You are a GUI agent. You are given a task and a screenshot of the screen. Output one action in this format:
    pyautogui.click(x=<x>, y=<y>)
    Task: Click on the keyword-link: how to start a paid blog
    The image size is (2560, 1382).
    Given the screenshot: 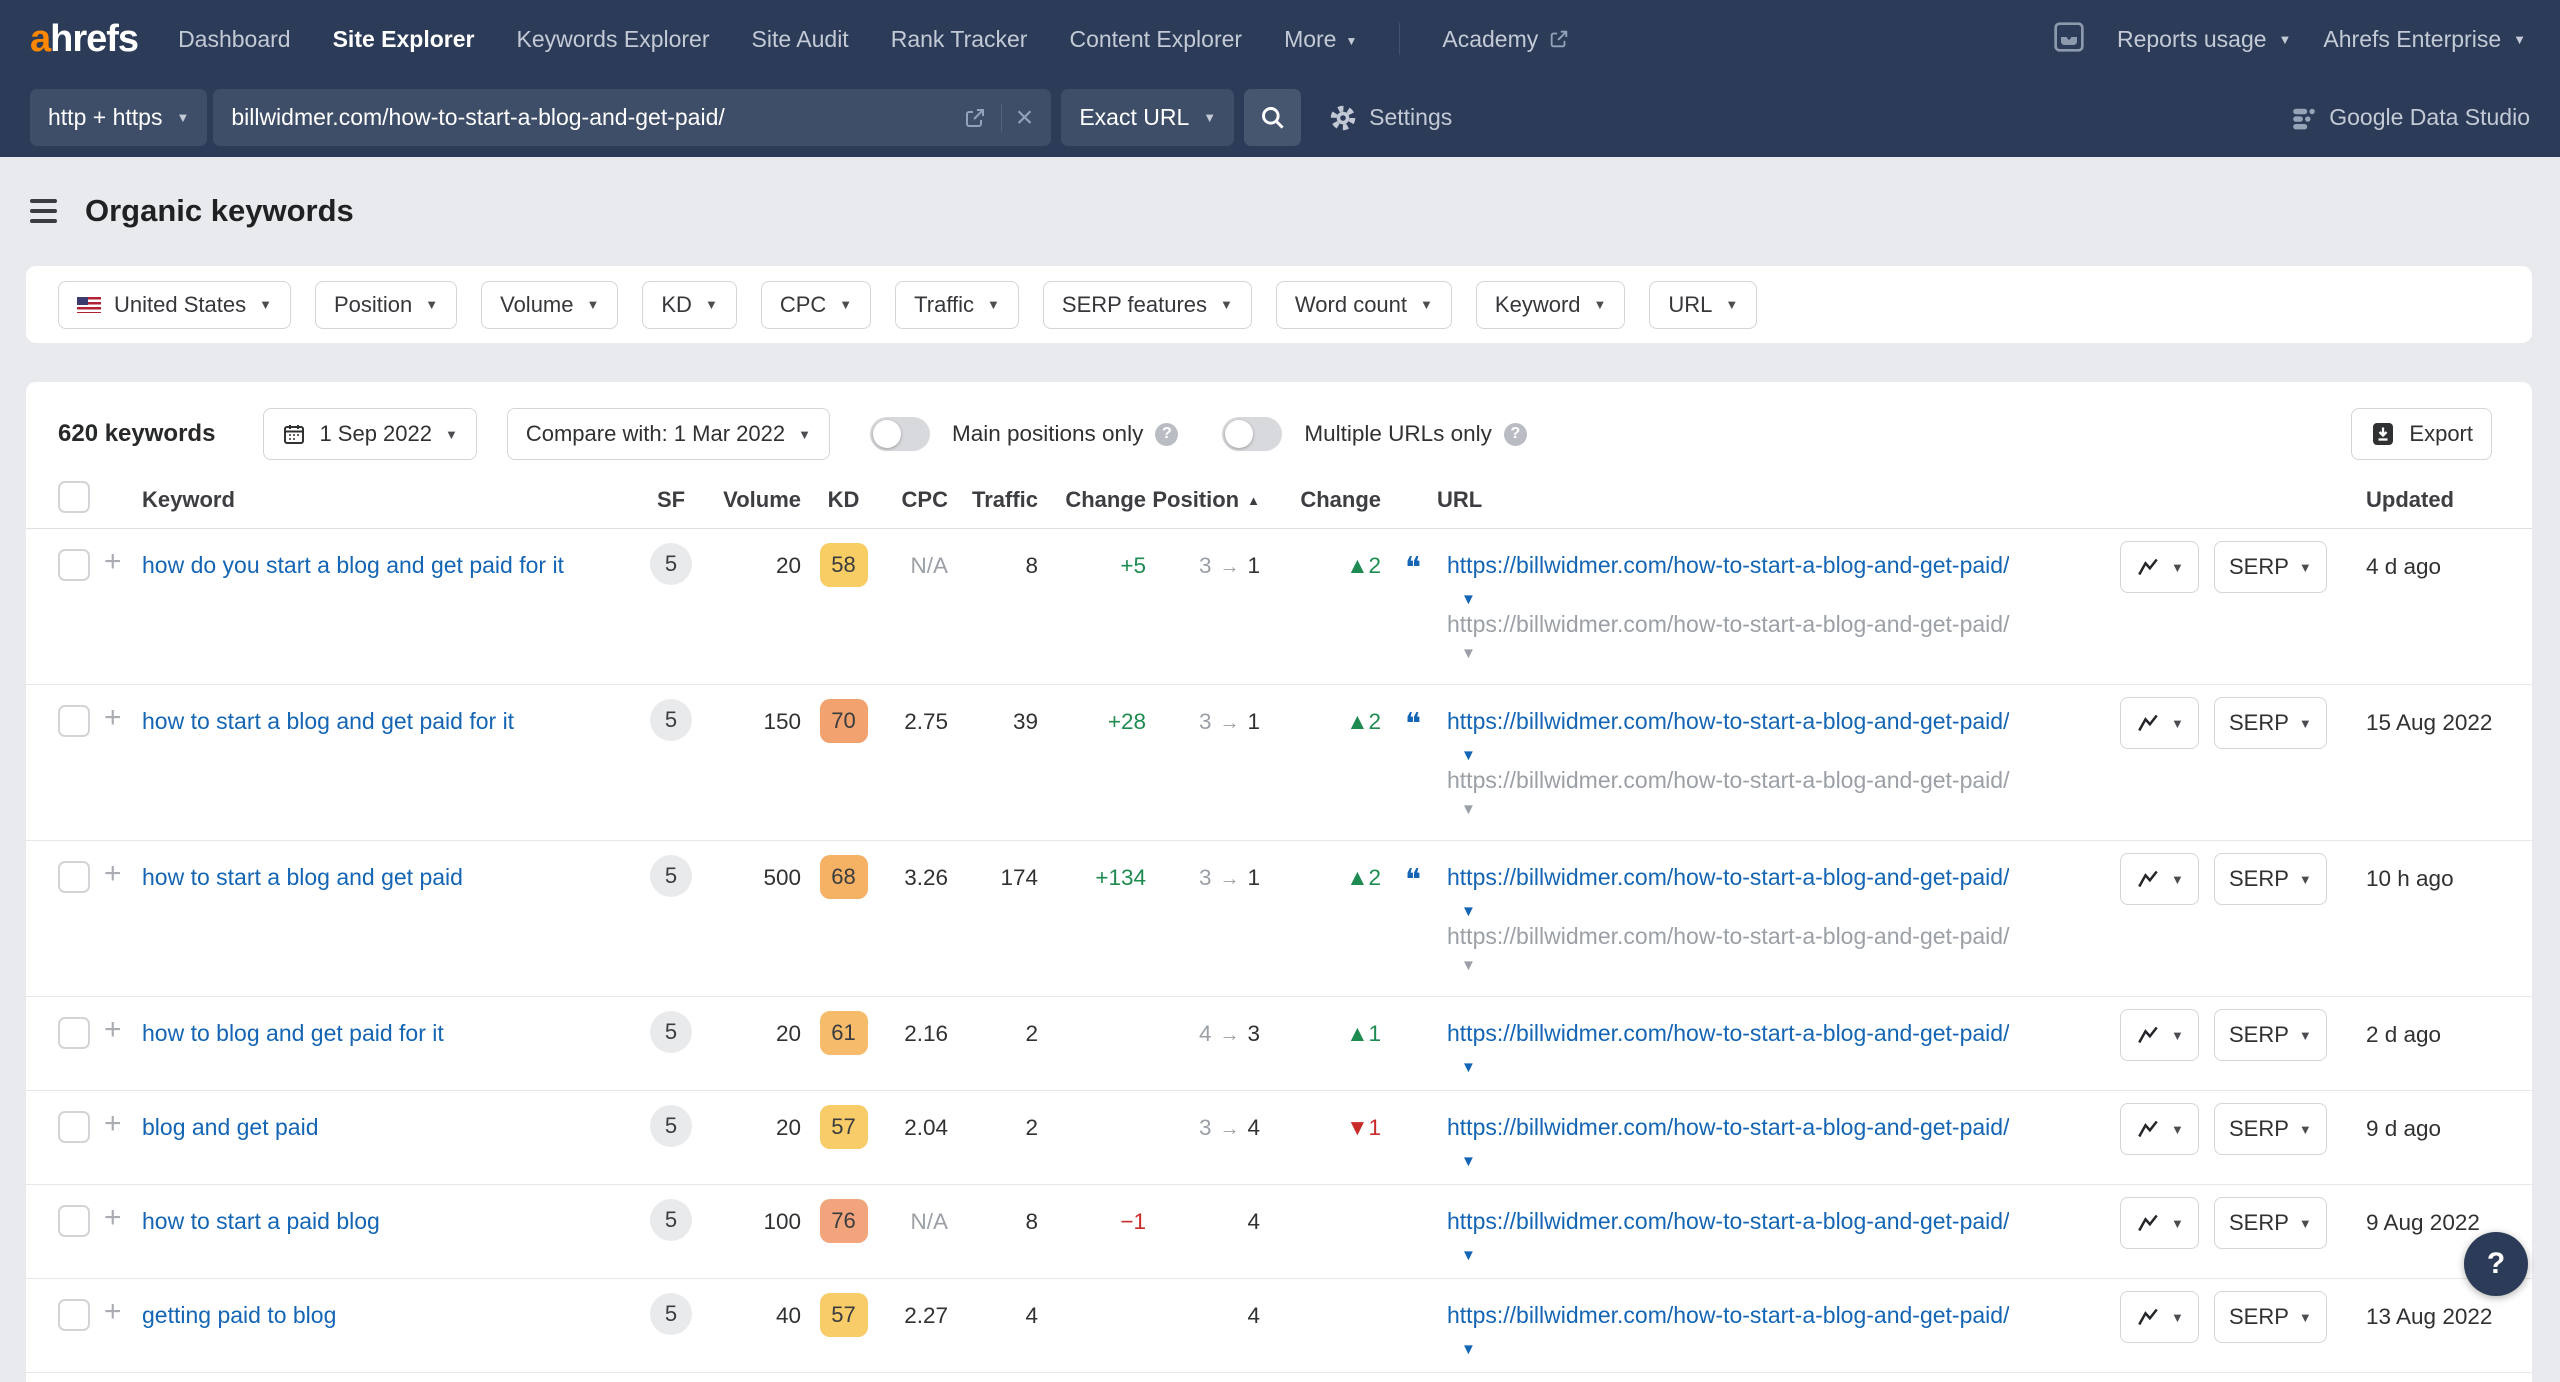 What is the action you would take?
    pyautogui.click(x=261, y=1221)
    